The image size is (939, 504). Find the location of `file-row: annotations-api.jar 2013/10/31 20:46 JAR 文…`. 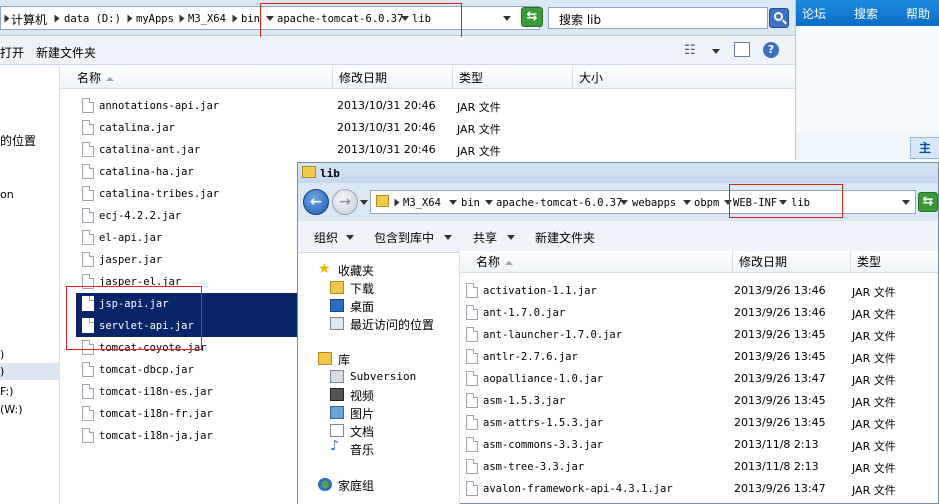

file-row: annotations-api.jar 2013/10/31 20:46 JAR 文… is located at coordinates (470, 106).